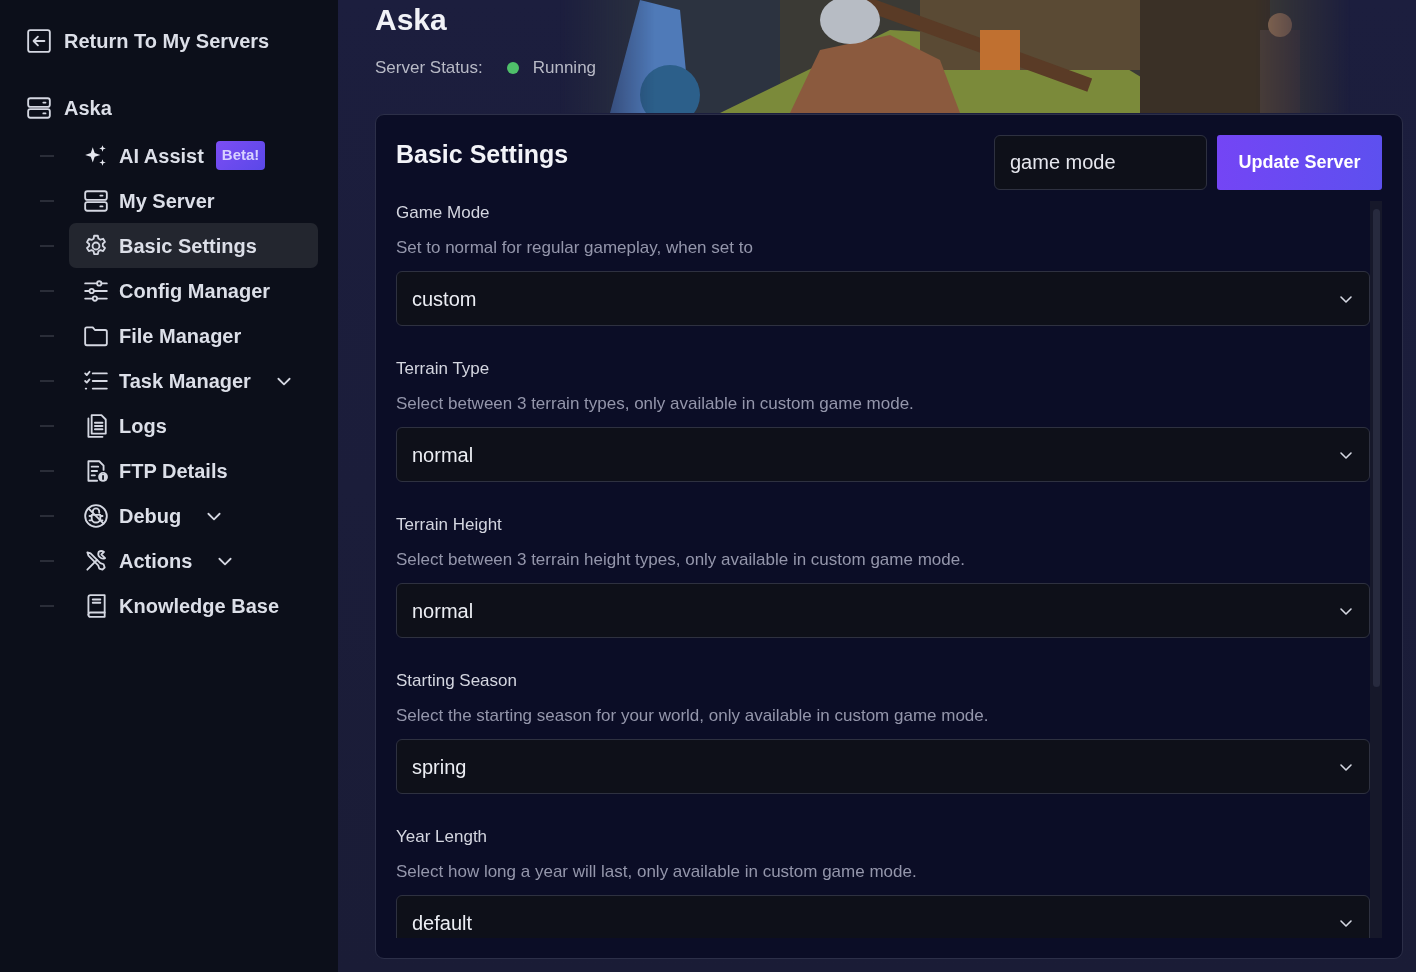 This screenshot has width=1416, height=972. What do you see at coordinates (443, 213) in the screenshot?
I see `field-label: Game Mode` at bounding box center [443, 213].